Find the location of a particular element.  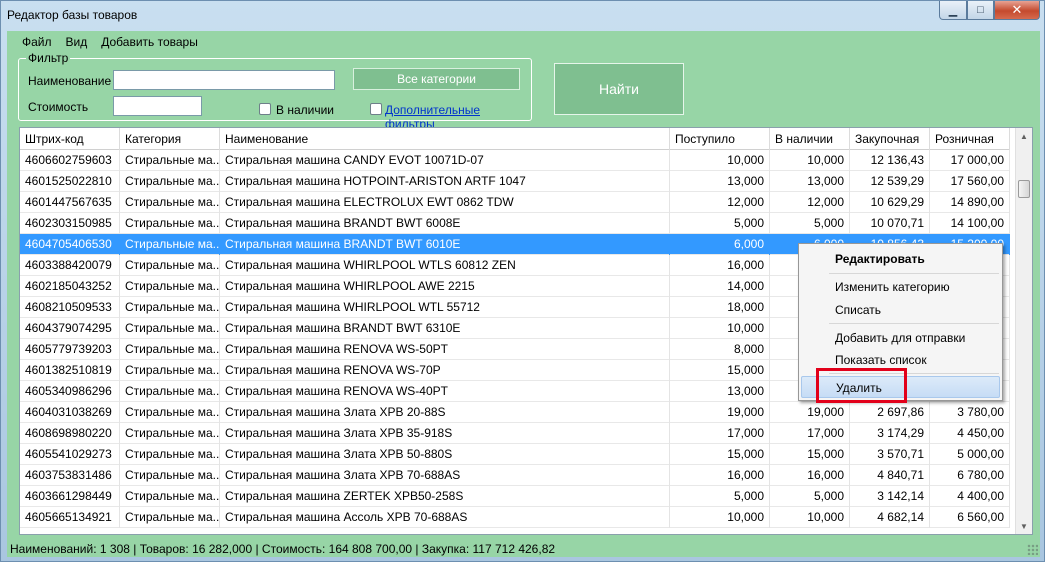

column-header-category: Категория is located at coordinates (170, 139).